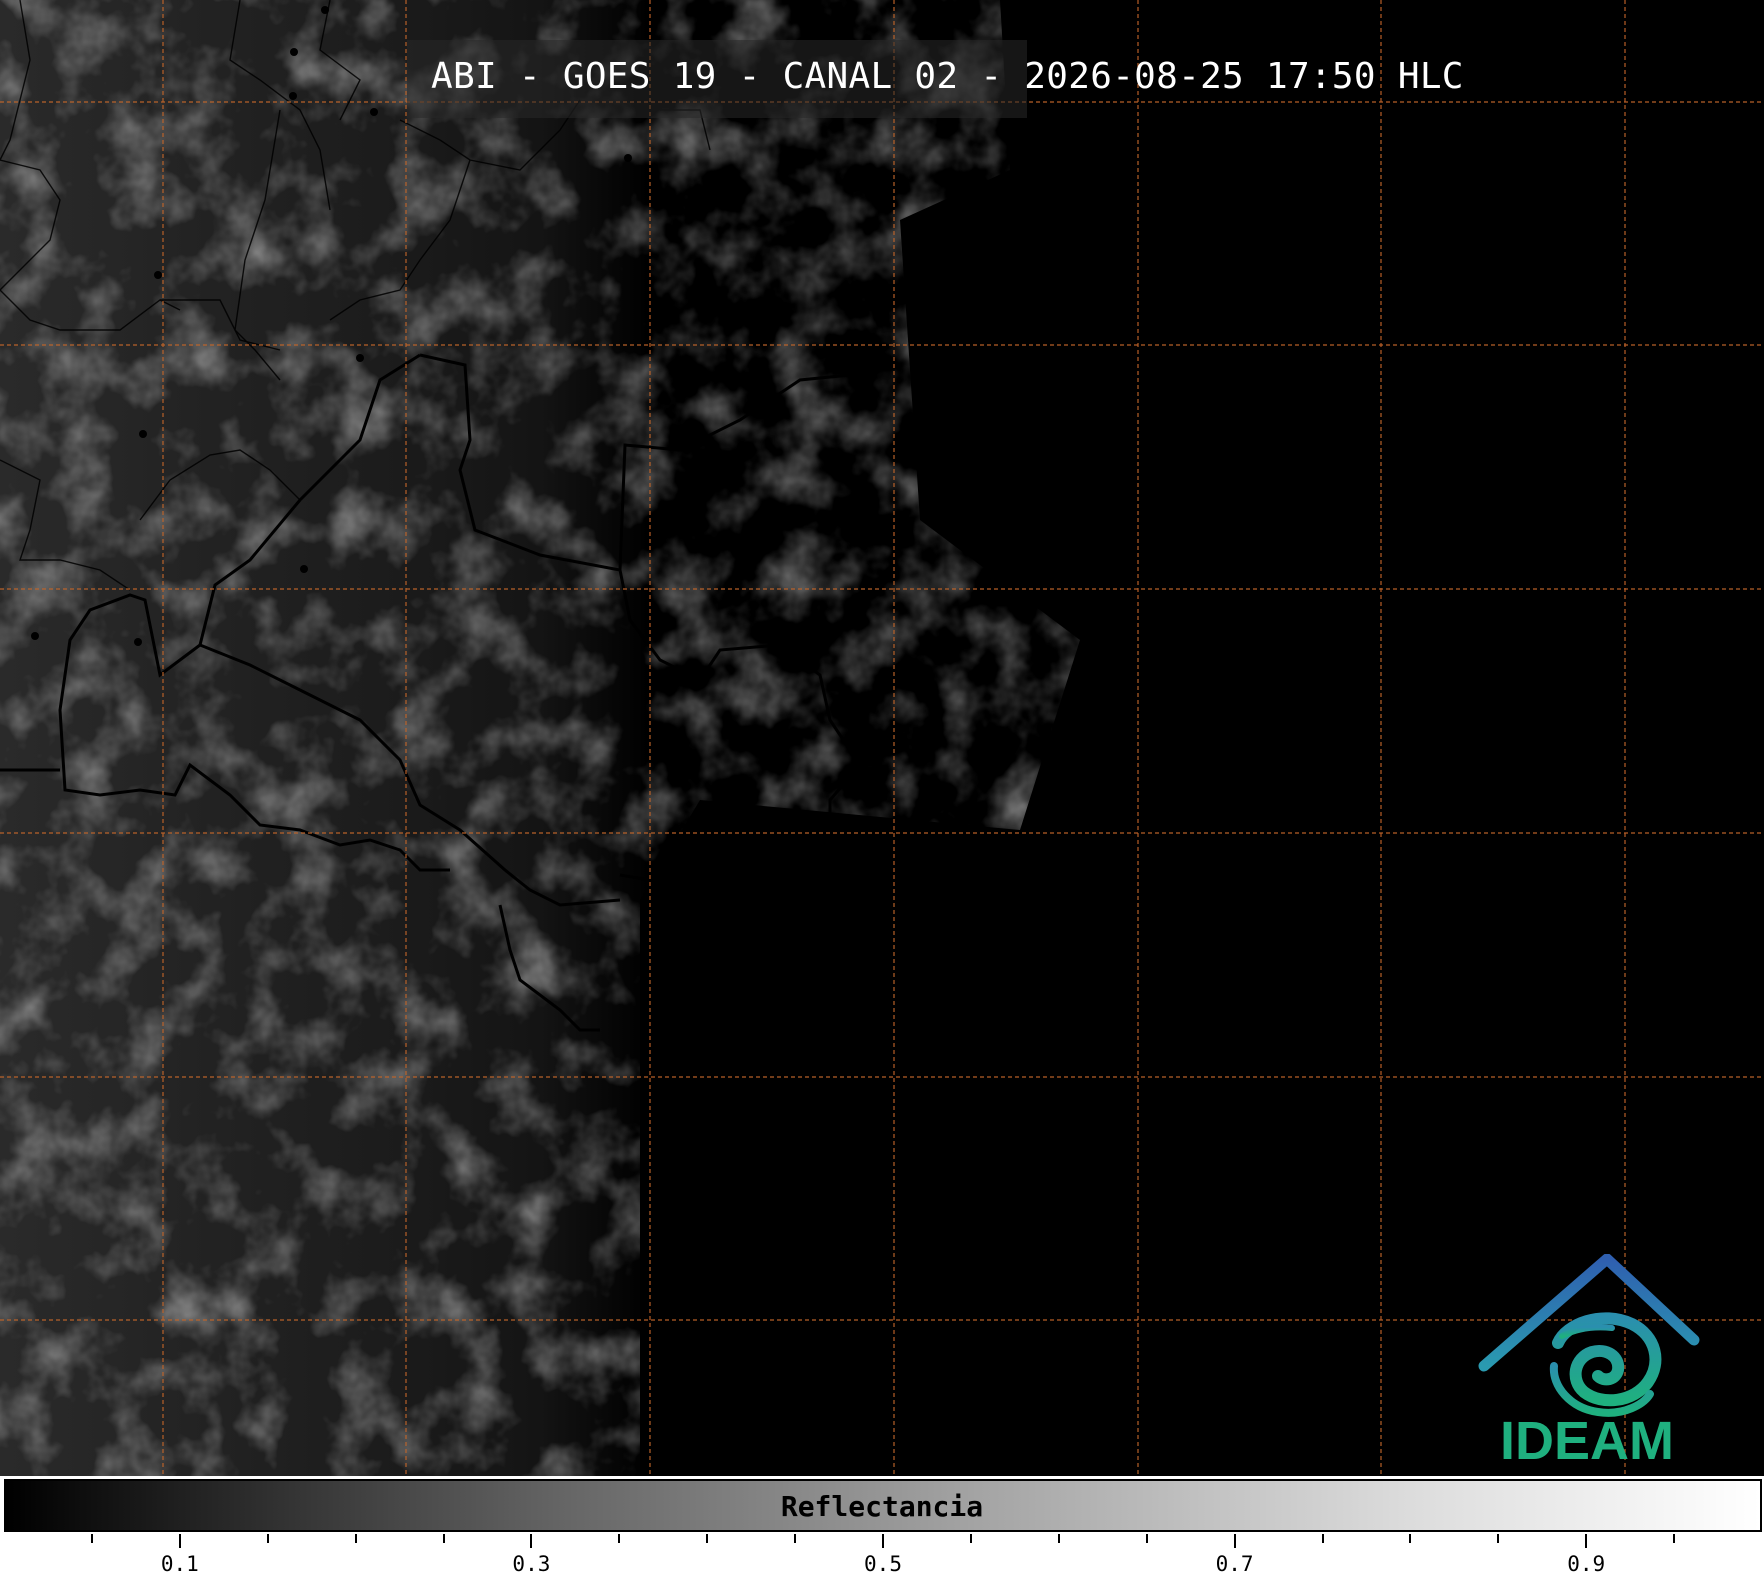  What do you see at coordinates (1234, 1564) in the screenshot?
I see `colorbar-tick-label: 0.7` at bounding box center [1234, 1564].